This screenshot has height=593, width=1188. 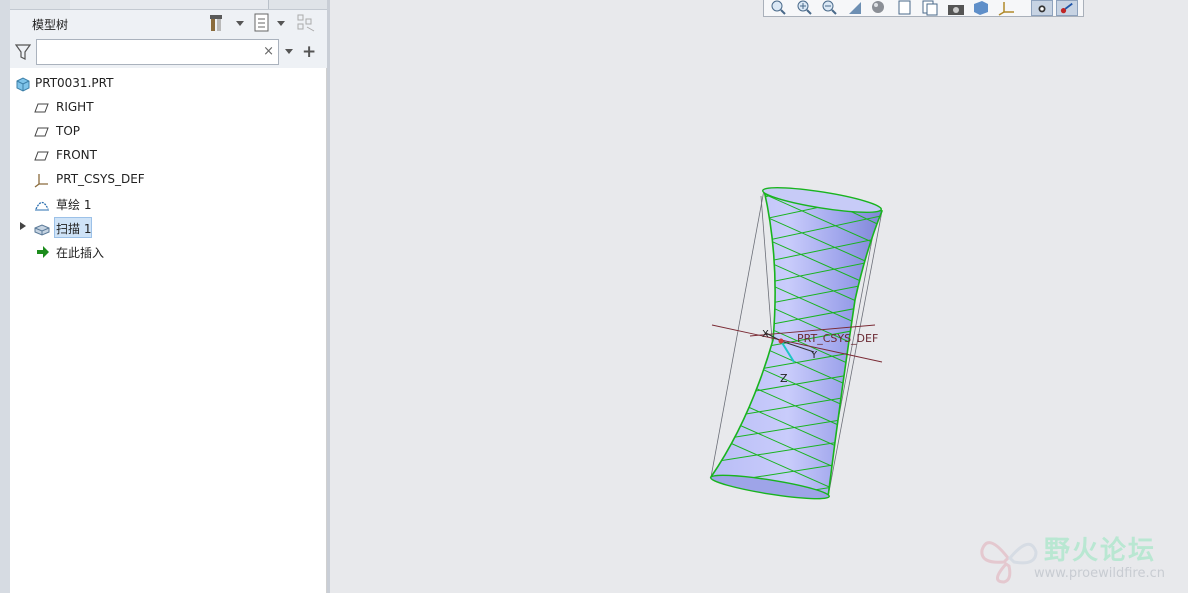 I want to click on navigator-tabs, so click(x=168, y=5).